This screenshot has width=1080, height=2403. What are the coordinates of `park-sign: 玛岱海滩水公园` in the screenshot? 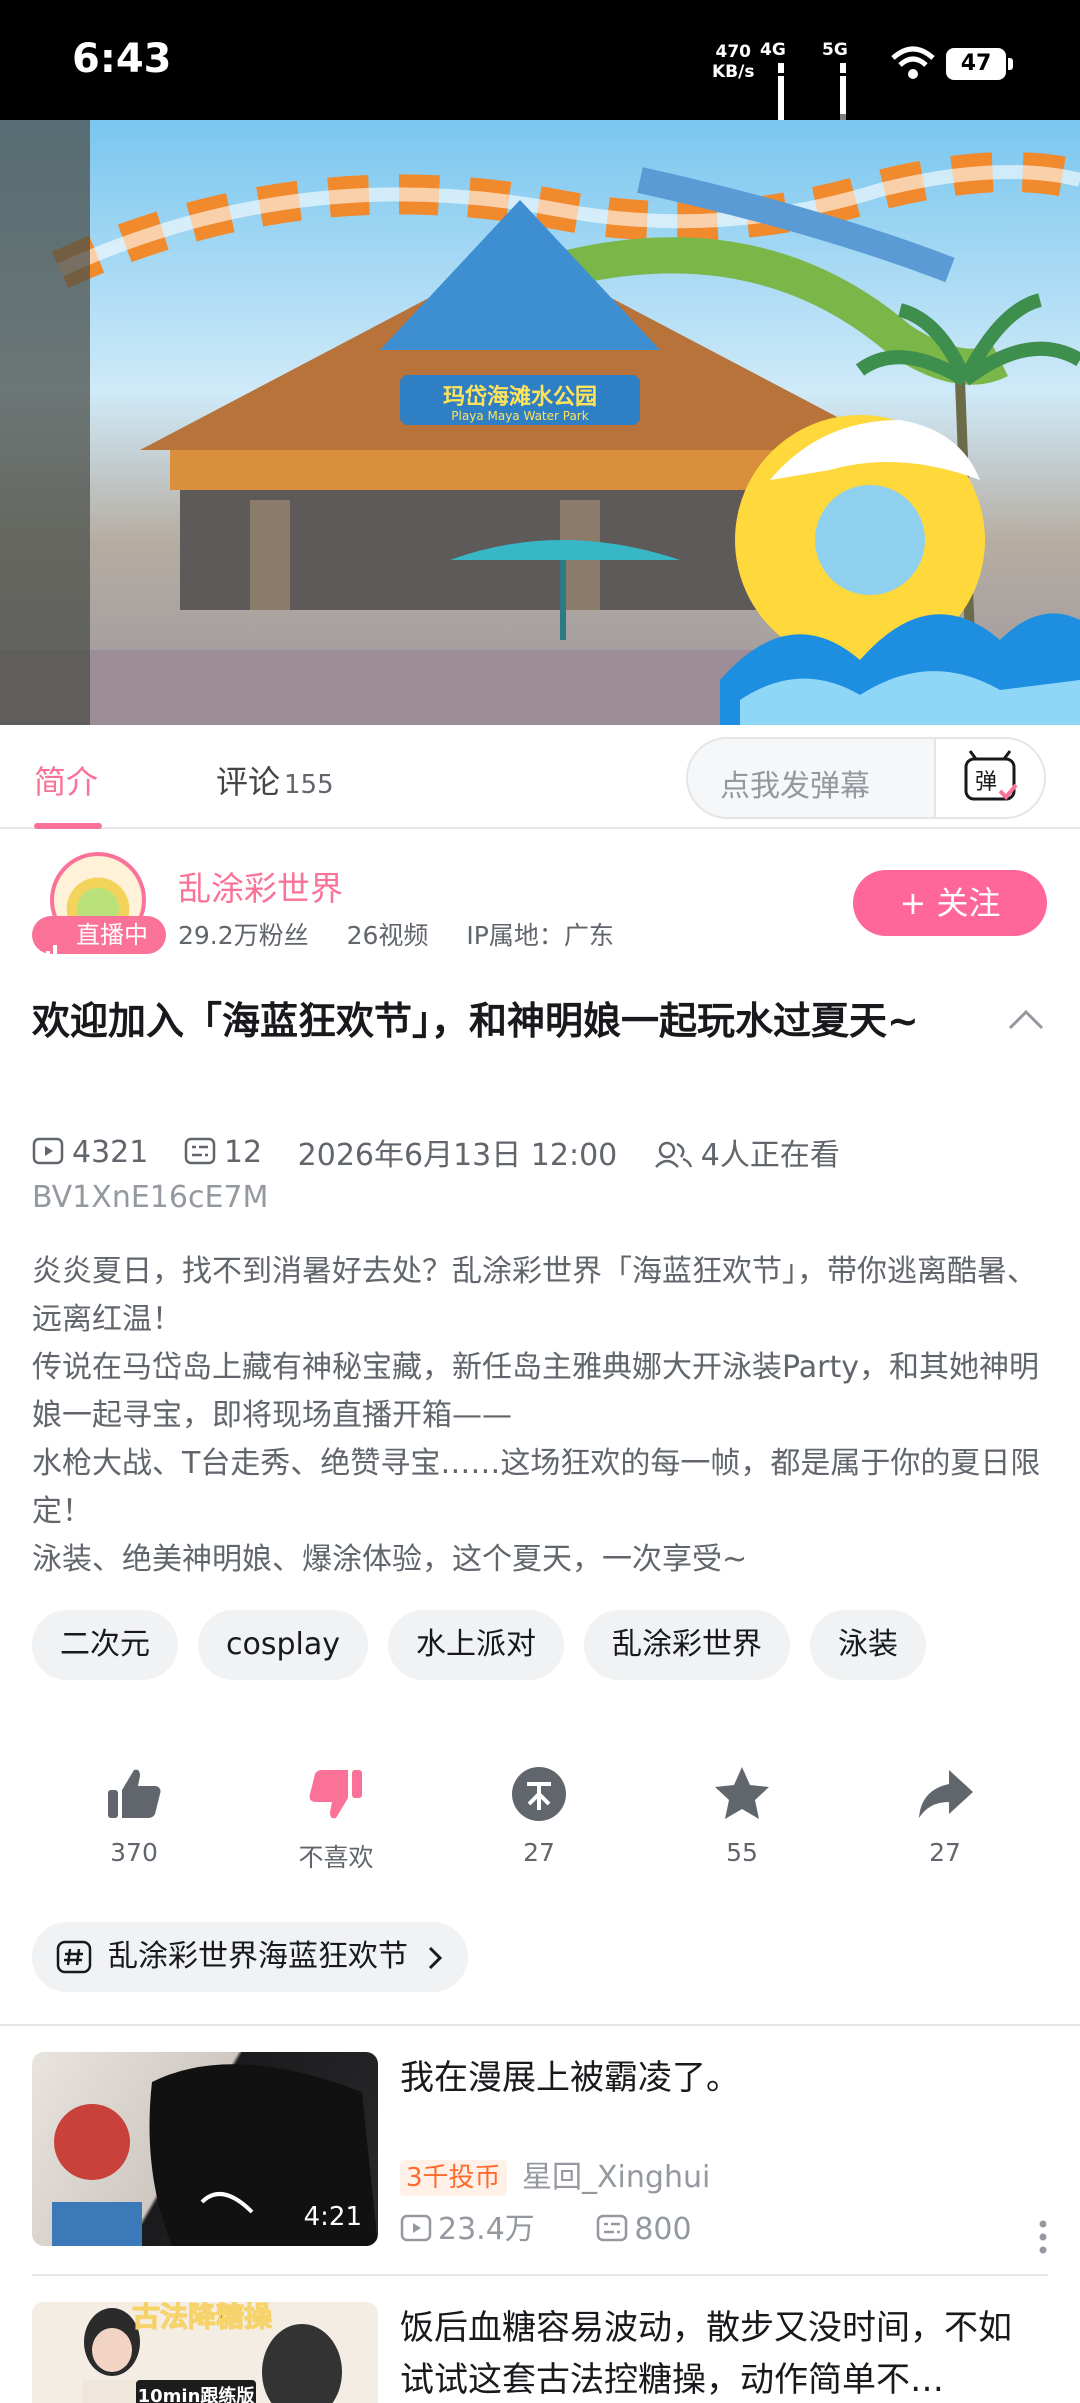 It's located at (520, 397).